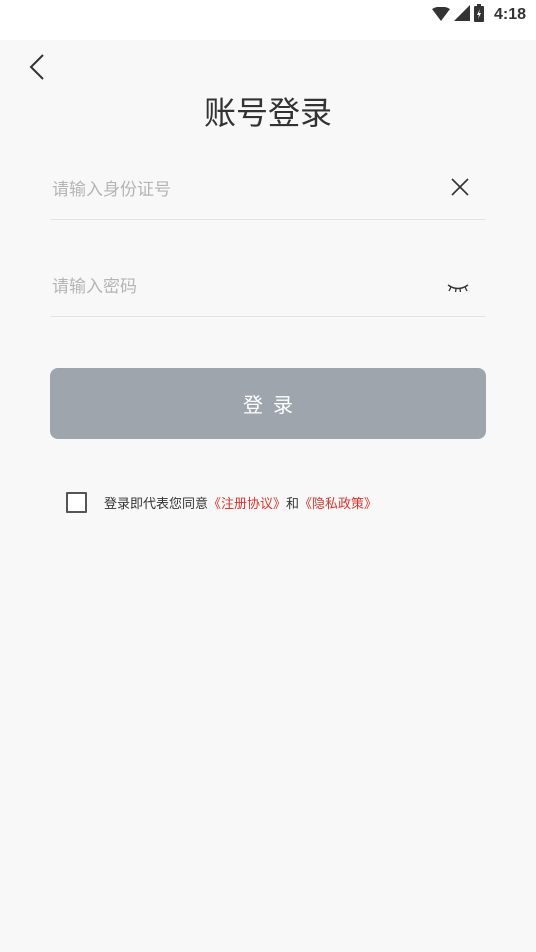 This screenshot has height=952, width=536. I want to click on password-field, so click(268, 288).